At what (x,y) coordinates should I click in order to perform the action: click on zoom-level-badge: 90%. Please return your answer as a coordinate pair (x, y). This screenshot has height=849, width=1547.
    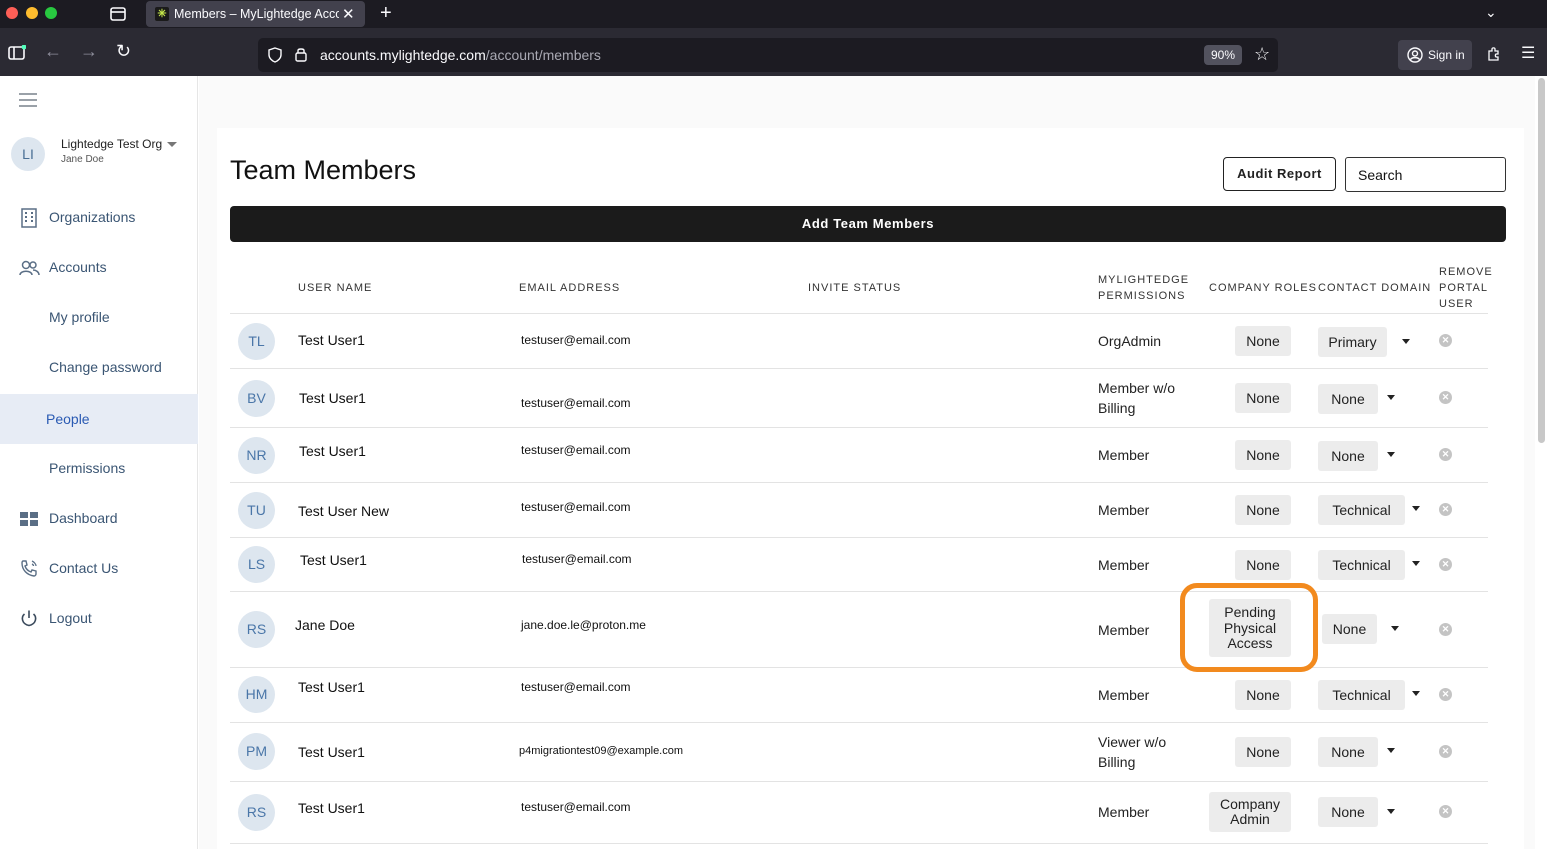
    Looking at the image, I should click on (1223, 55).